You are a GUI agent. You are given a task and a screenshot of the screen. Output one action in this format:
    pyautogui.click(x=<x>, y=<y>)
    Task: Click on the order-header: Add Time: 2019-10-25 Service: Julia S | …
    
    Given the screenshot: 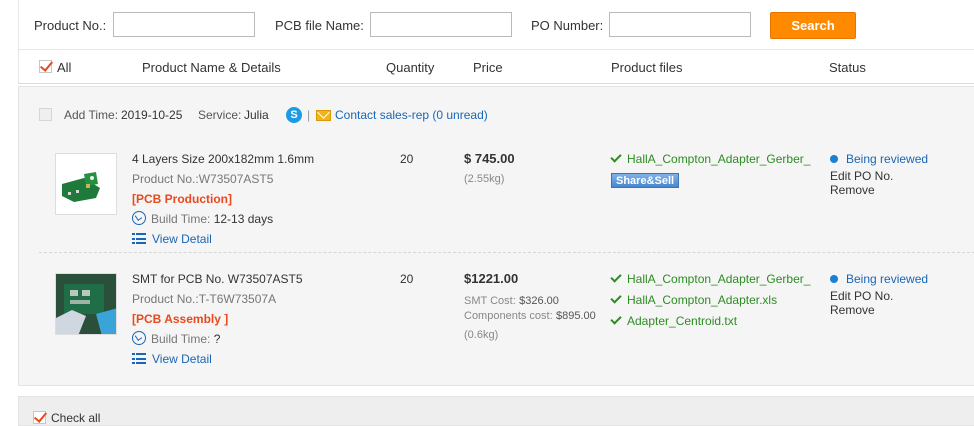 What is the action you would take?
    pyautogui.click(x=496, y=113)
    